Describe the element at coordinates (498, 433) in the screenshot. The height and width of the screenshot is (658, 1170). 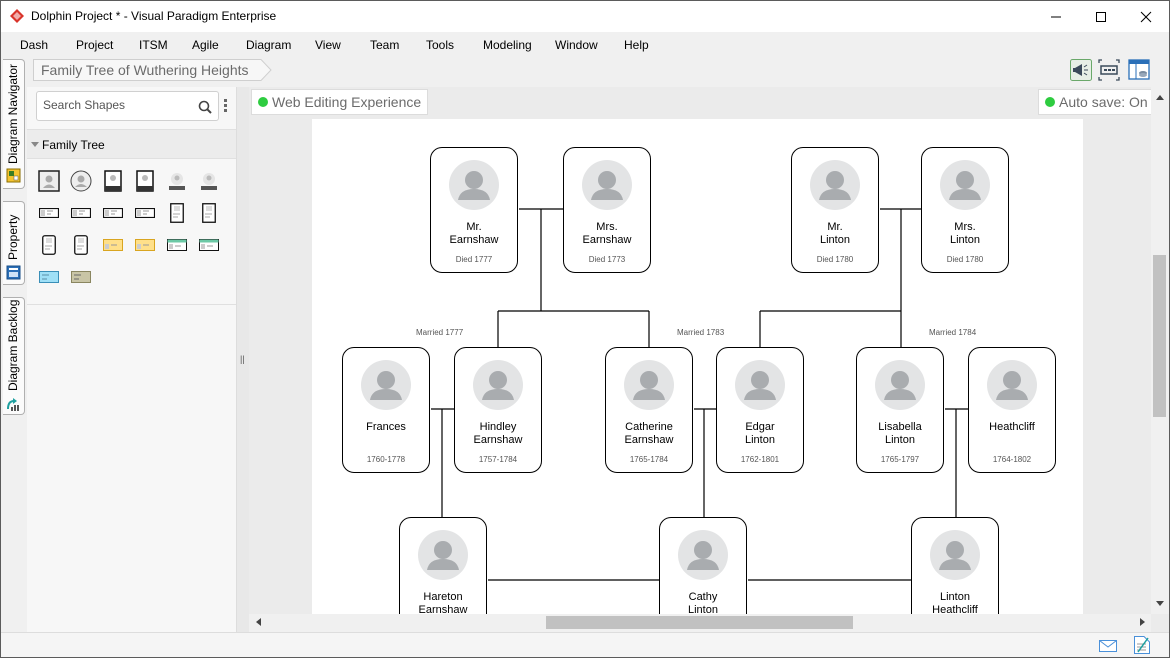
I see `person-name: Hindley Earnshaw` at that location.